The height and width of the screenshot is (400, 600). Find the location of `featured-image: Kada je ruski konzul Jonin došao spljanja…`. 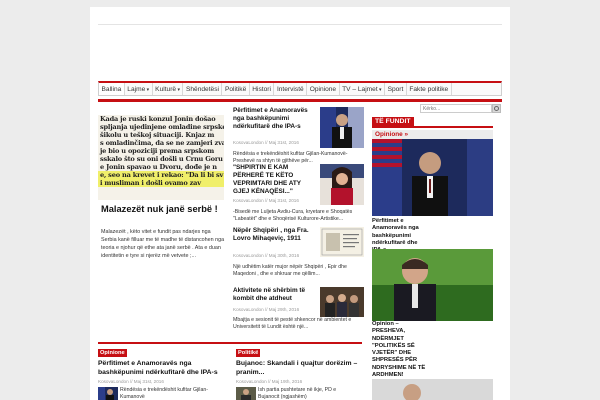

featured-image: Kada je ruski konzul Jonin došao spljanja… is located at coordinates (161, 157).